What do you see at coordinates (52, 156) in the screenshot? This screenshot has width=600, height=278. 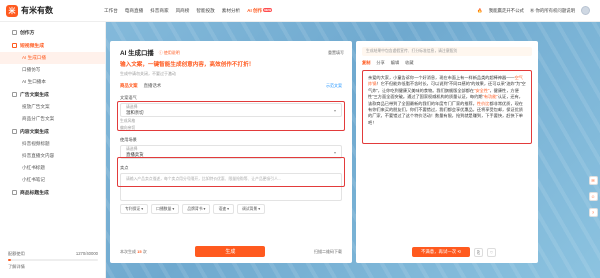 I see `sidebar-item-douyin-live: 抖音直播文内容` at bounding box center [52, 156].